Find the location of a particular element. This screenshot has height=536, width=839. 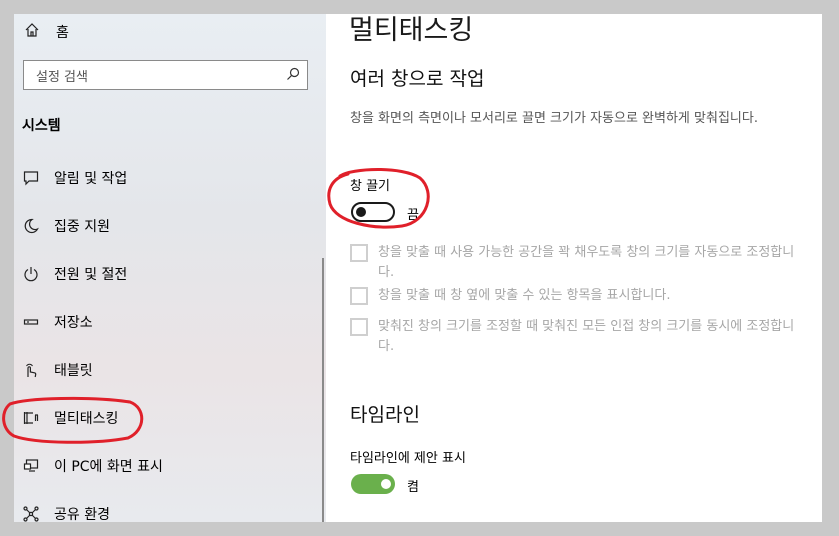

timeline-suggestions-toggle is located at coordinates (373, 484).